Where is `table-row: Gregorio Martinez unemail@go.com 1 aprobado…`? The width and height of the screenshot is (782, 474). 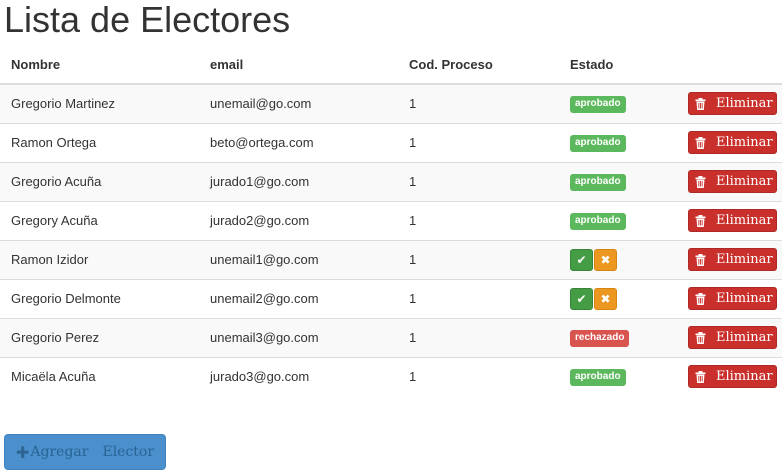 table-row: Gregorio Martinez unemail@go.com 1 aprobado… is located at coordinates (391, 103).